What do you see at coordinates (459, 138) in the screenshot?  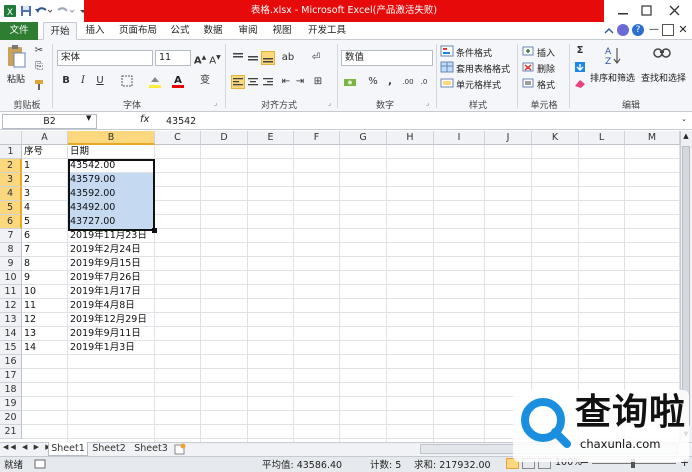 I see `column-header-i: I` at bounding box center [459, 138].